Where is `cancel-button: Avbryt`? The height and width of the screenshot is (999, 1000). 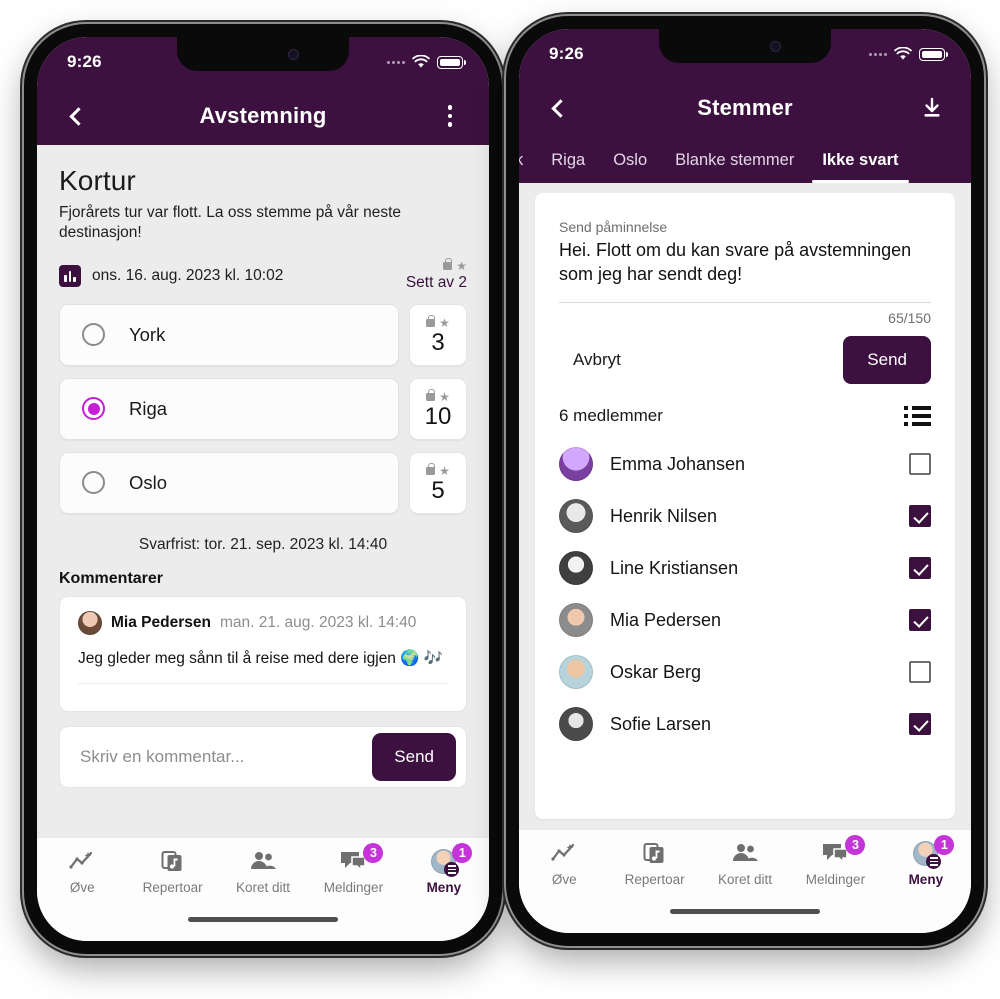 cancel-button: Avbryt is located at coordinates (597, 360).